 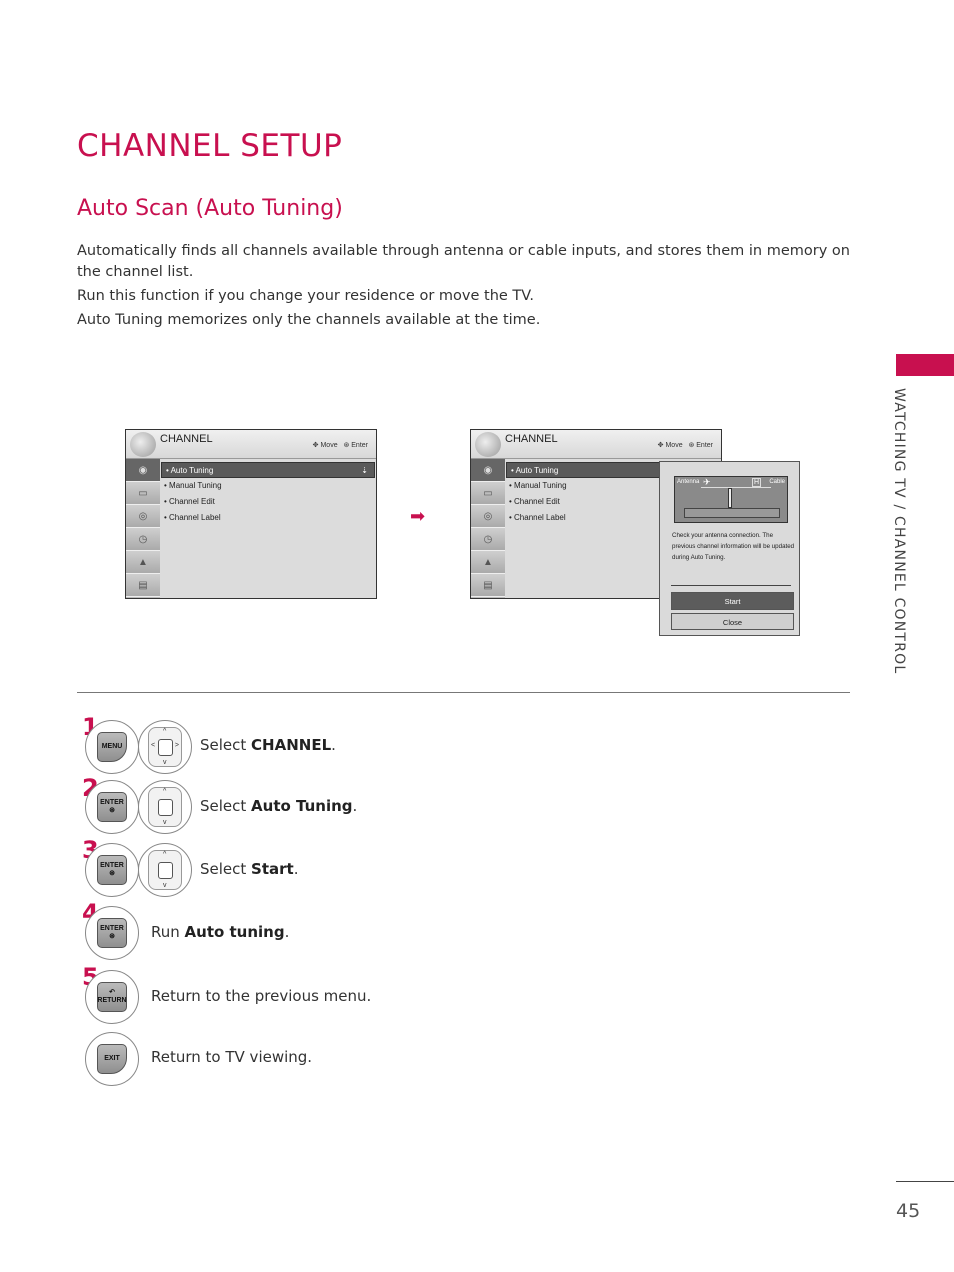 I want to click on tv-menu-item-manual-tuning: • Manual Tuning, so click(x=193, y=485).